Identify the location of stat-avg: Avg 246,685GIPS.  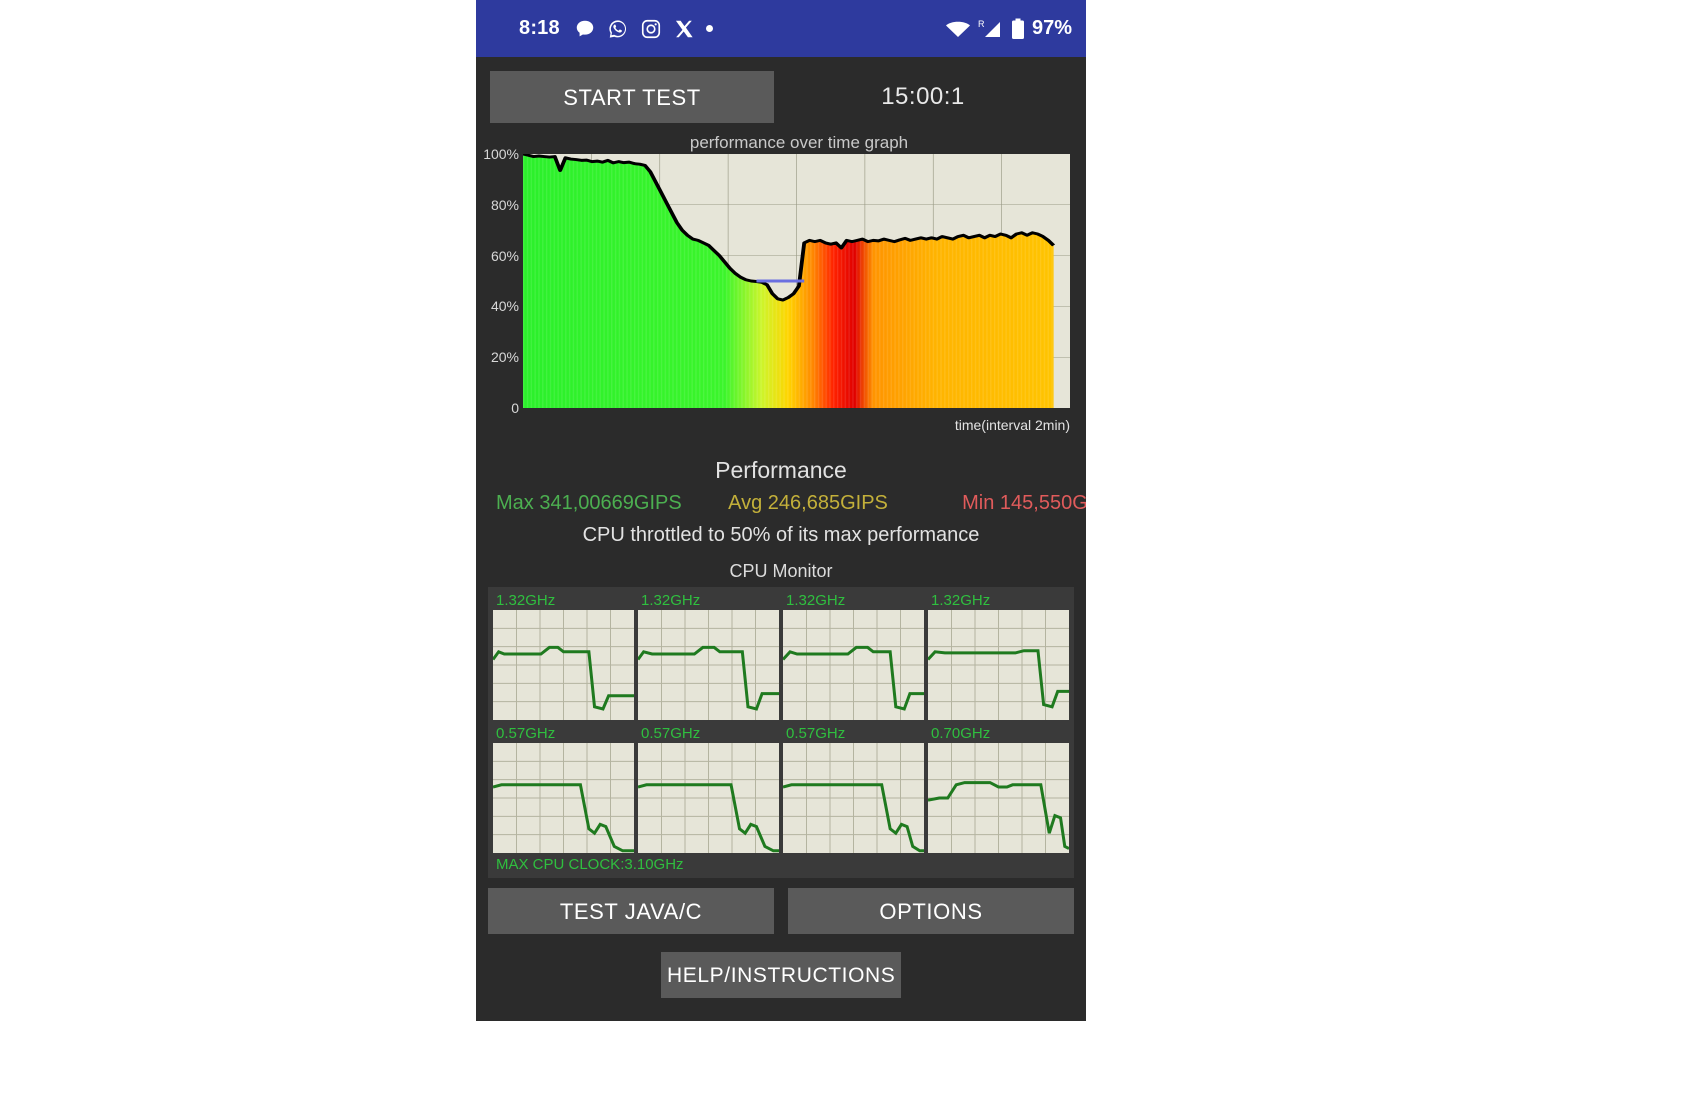
(808, 503).